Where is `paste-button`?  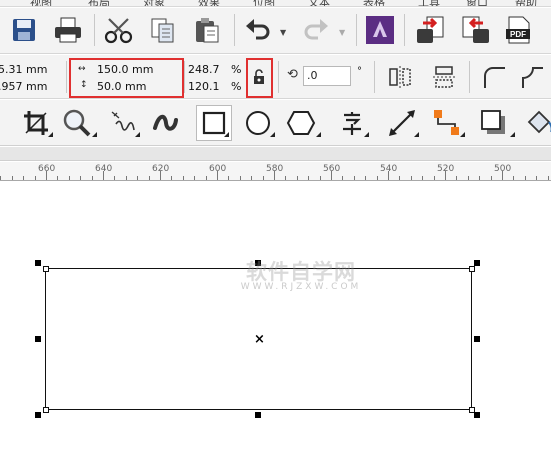
paste-button is located at coordinates (207, 30).